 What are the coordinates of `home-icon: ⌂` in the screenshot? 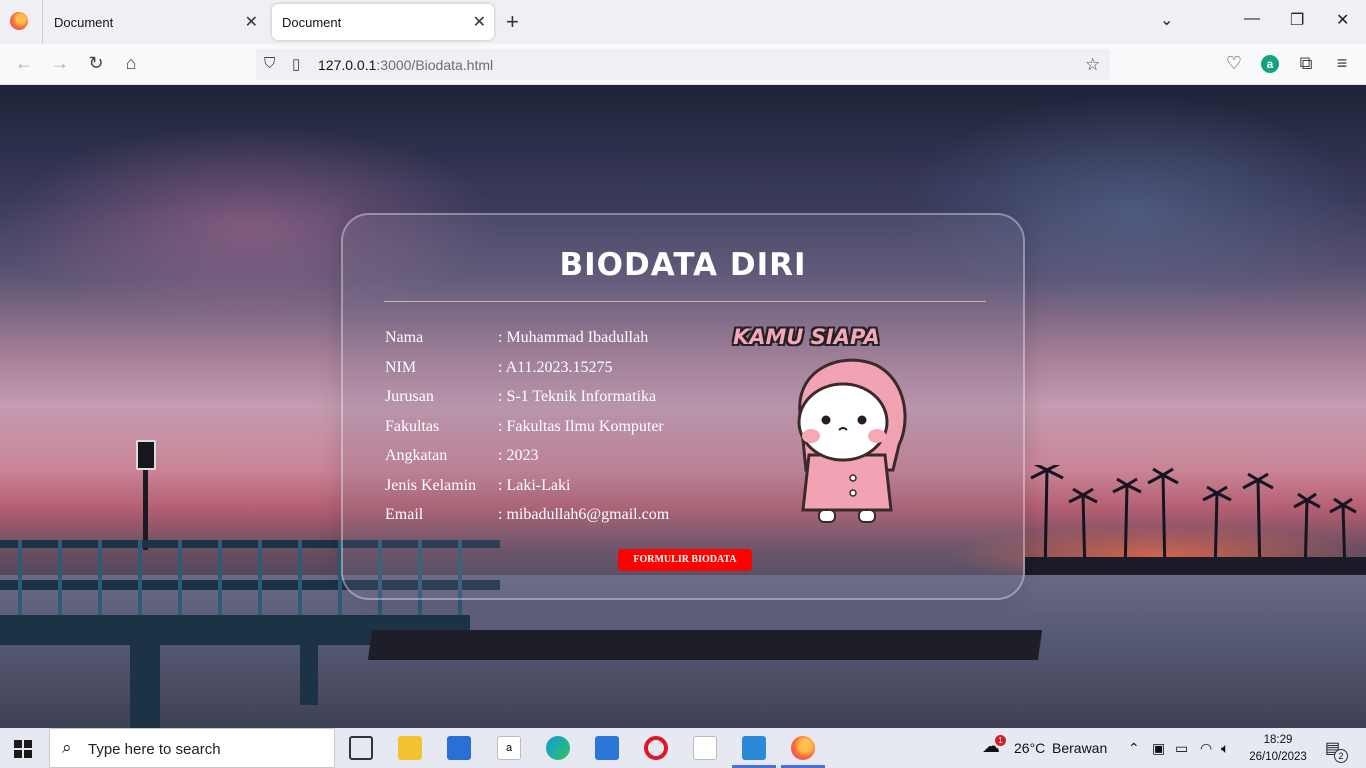 It's located at (131, 63).